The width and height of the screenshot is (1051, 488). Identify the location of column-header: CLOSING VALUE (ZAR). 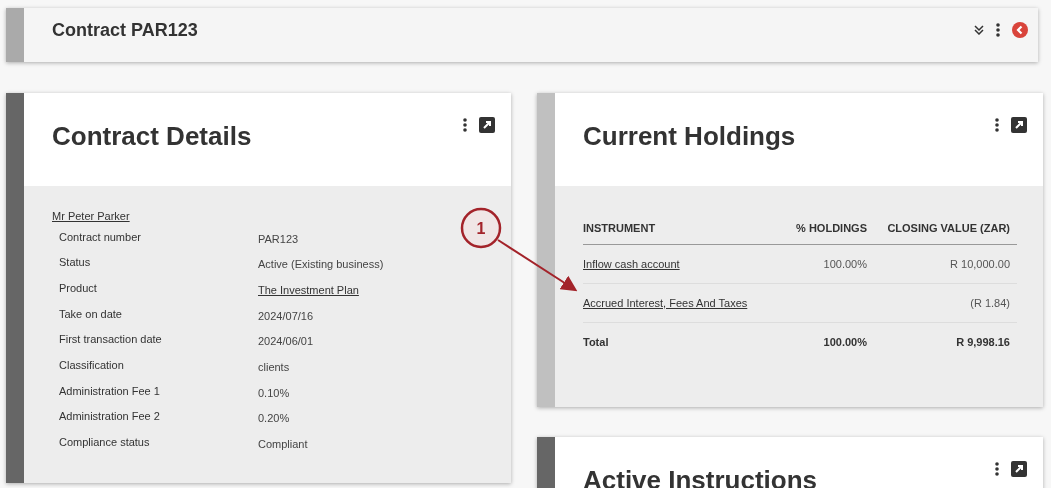
(948, 228).